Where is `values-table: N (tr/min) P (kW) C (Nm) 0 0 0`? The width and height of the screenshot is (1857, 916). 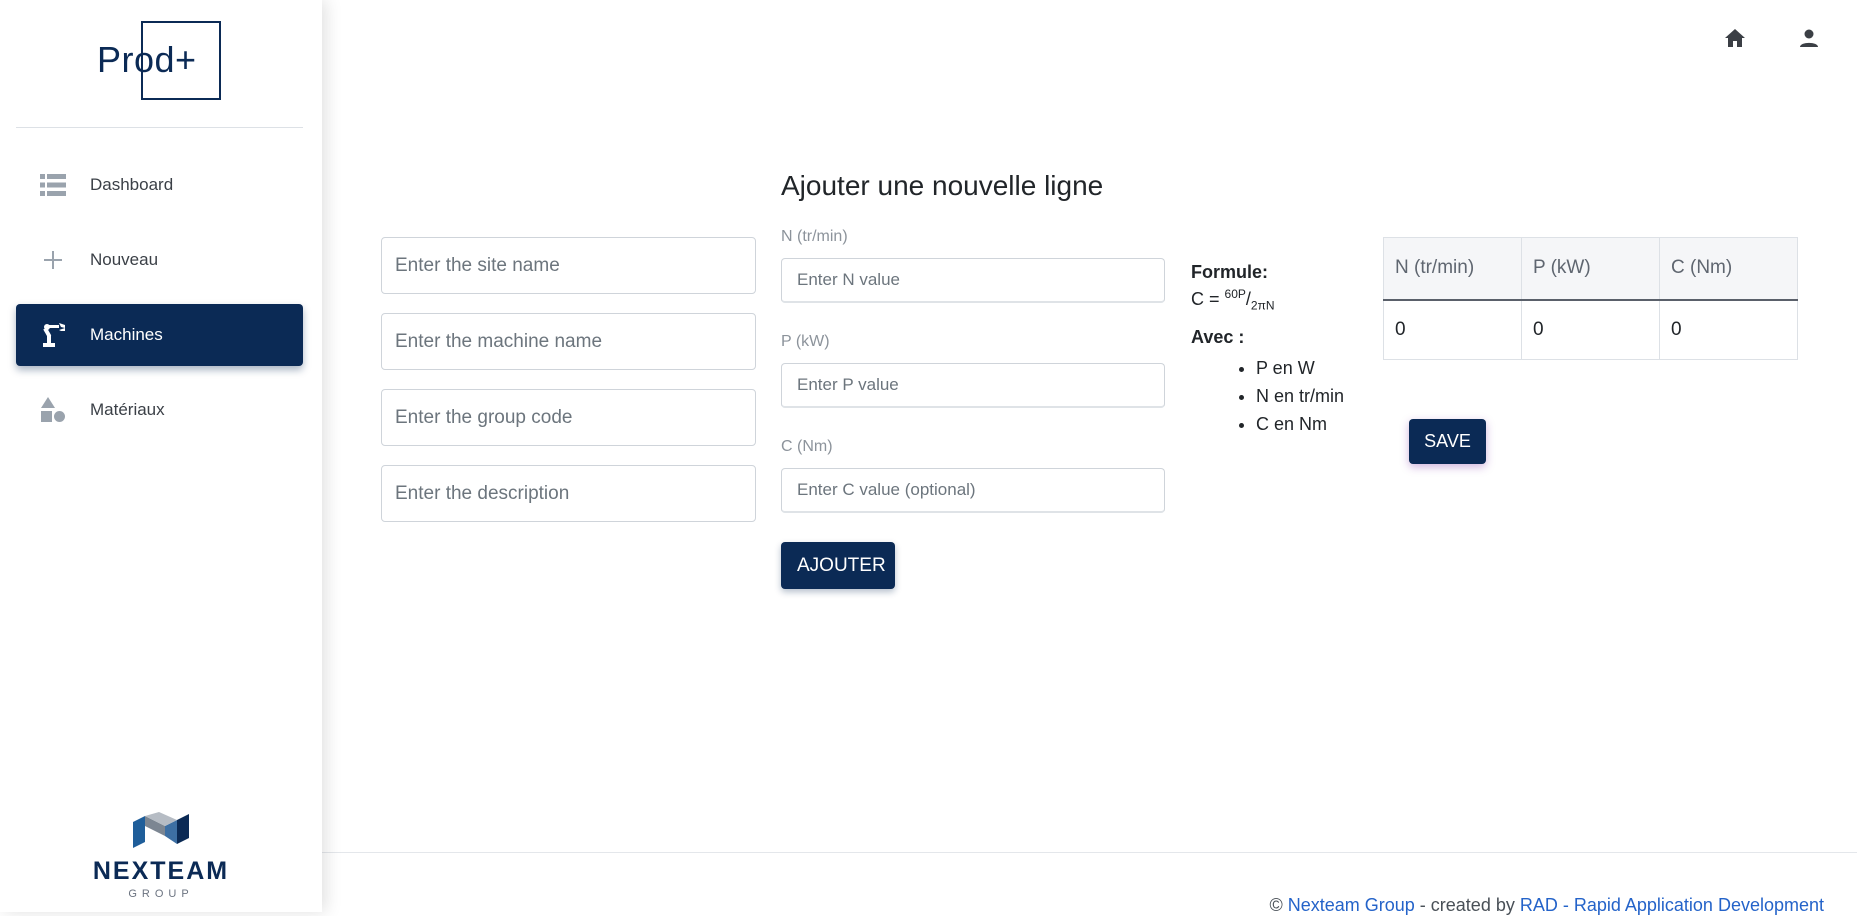
values-table: N (tr/min) P (kW) C (Nm) 0 0 0 is located at coordinates (1590, 298).